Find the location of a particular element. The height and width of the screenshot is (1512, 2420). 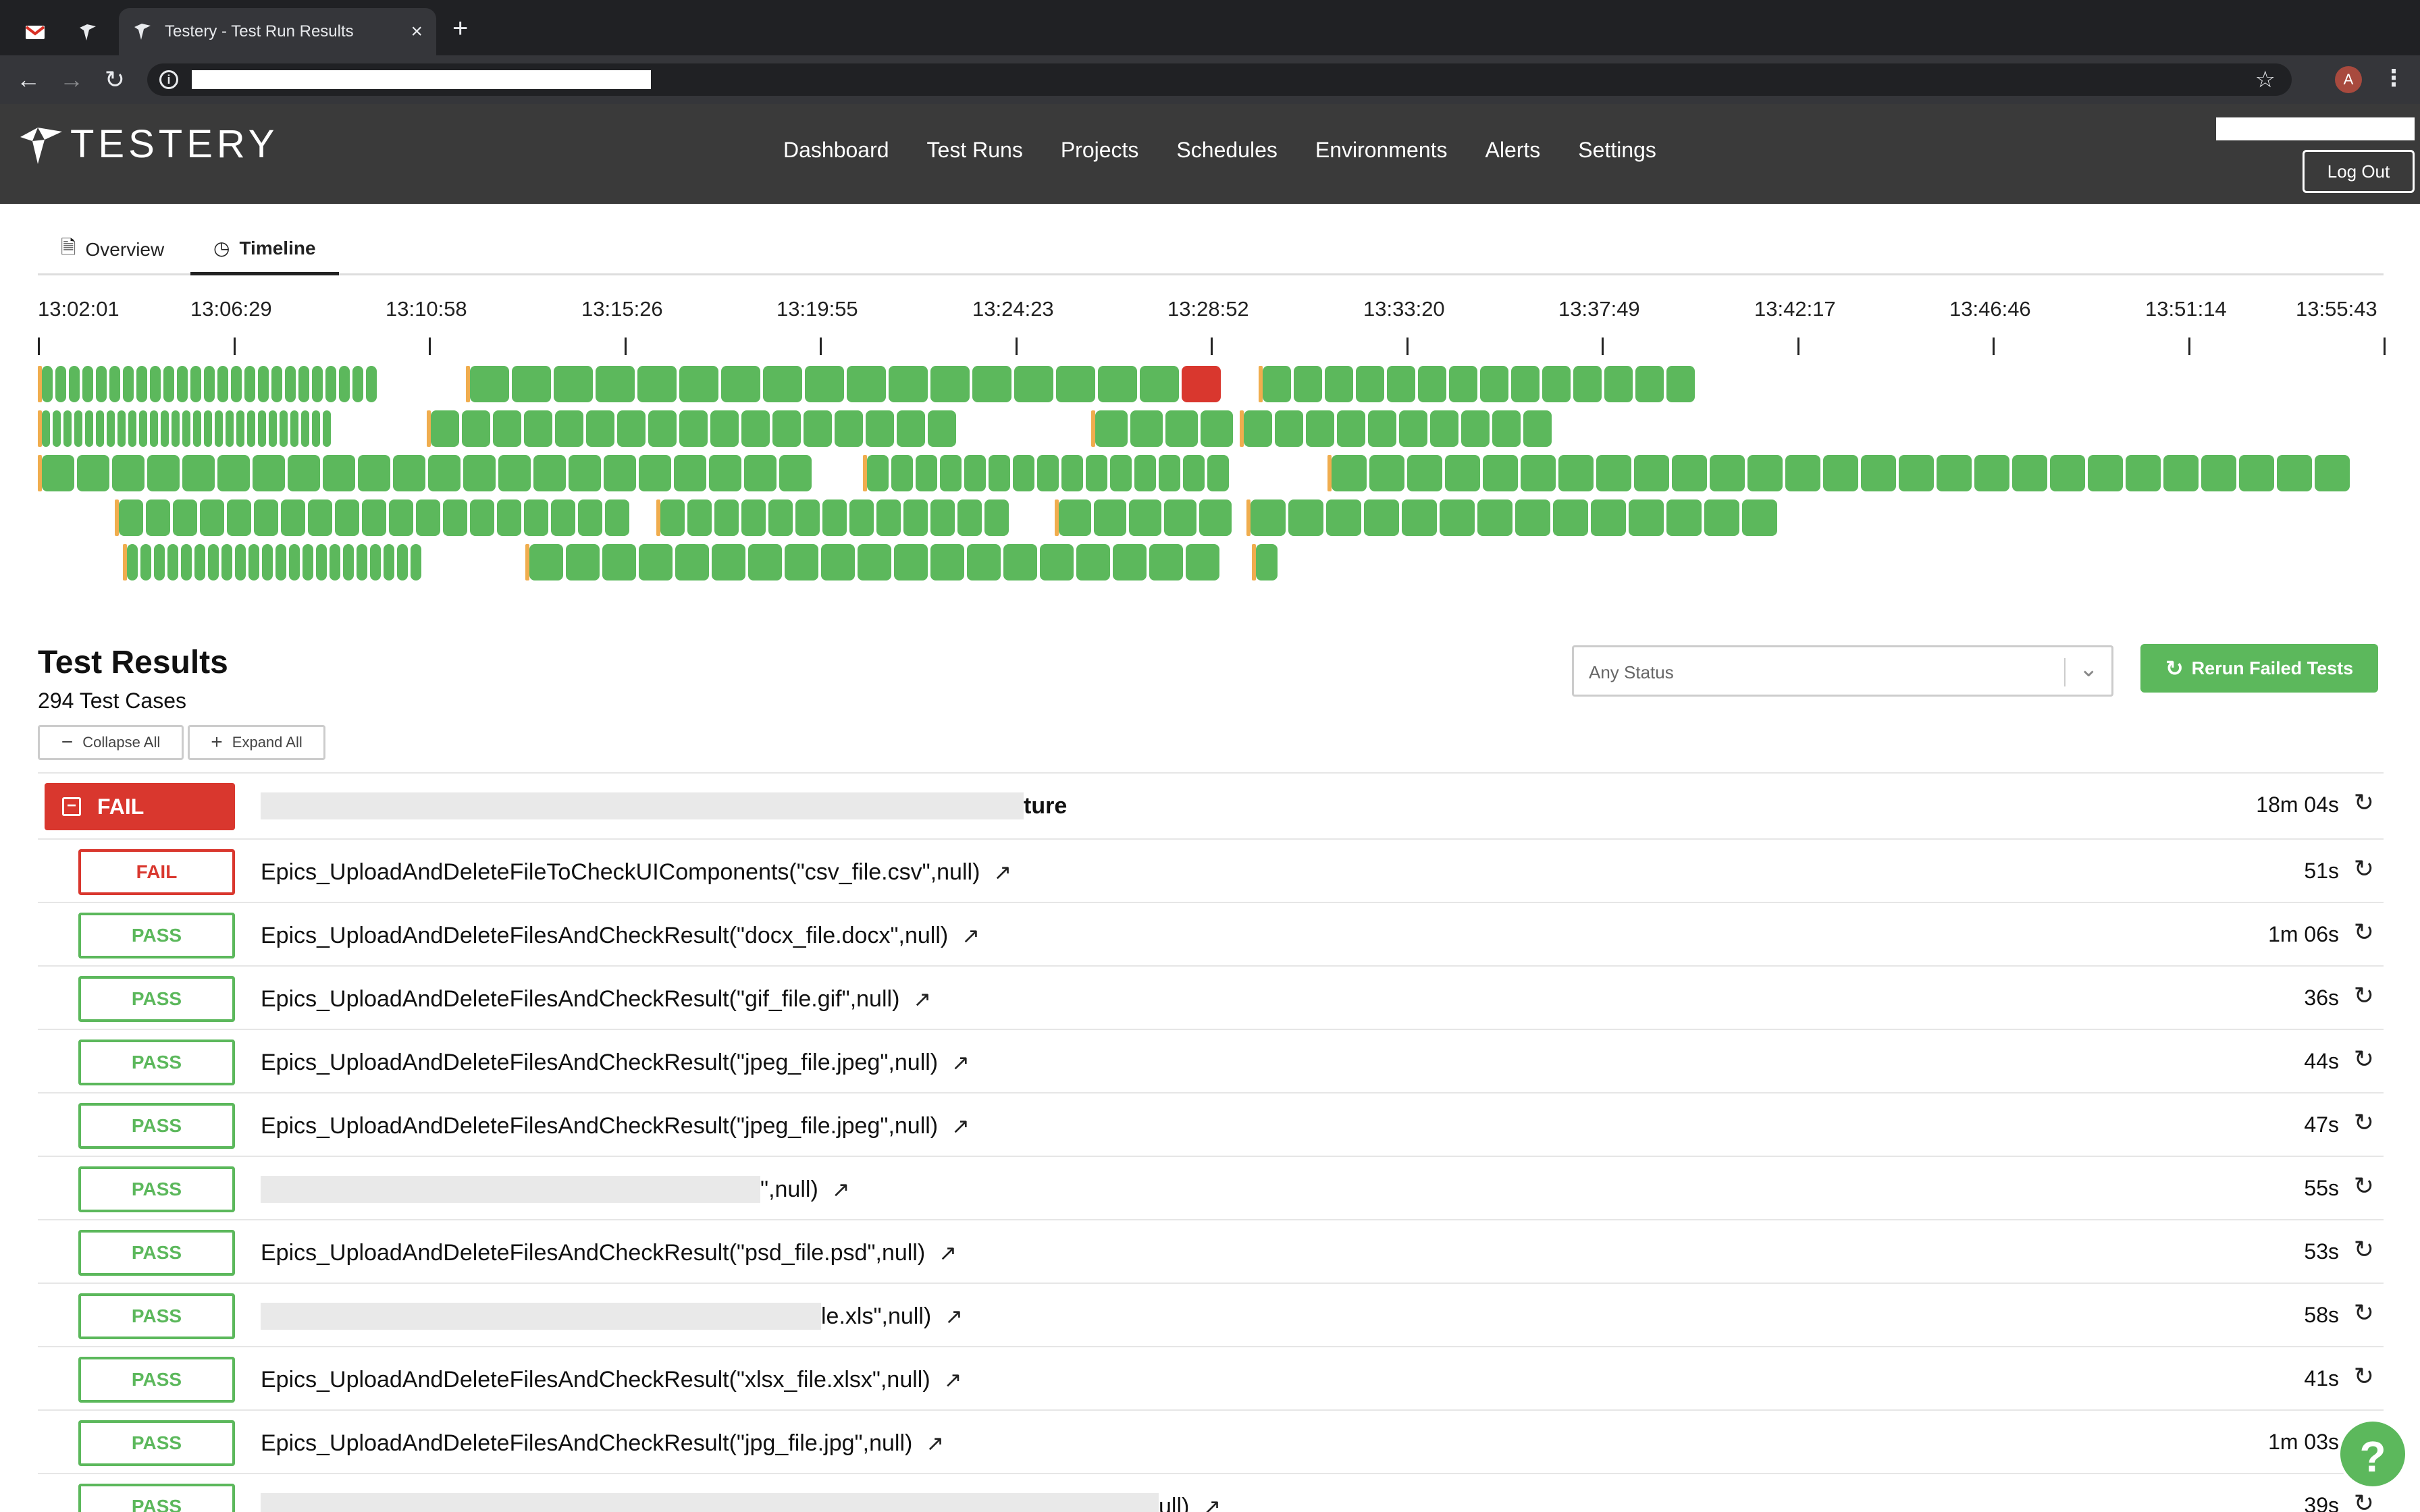

table-row: PASS ull) ↗ 39s ↻ is located at coordinates (1211, 1492).